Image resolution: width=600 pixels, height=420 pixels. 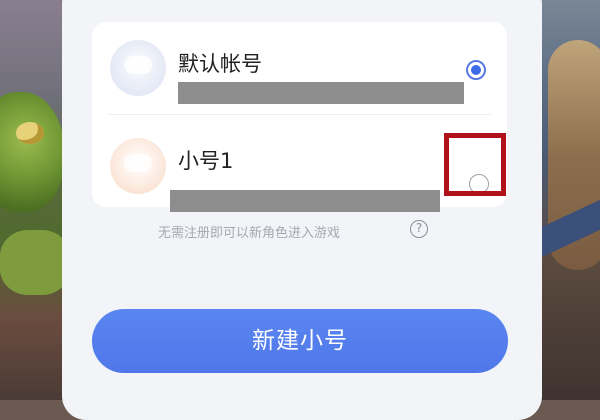 What do you see at coordinates (249, 233) in the screenshot?
I see `hint-text: 无需注册即可以新角色进入游戏` at bounding box center [249, 233].